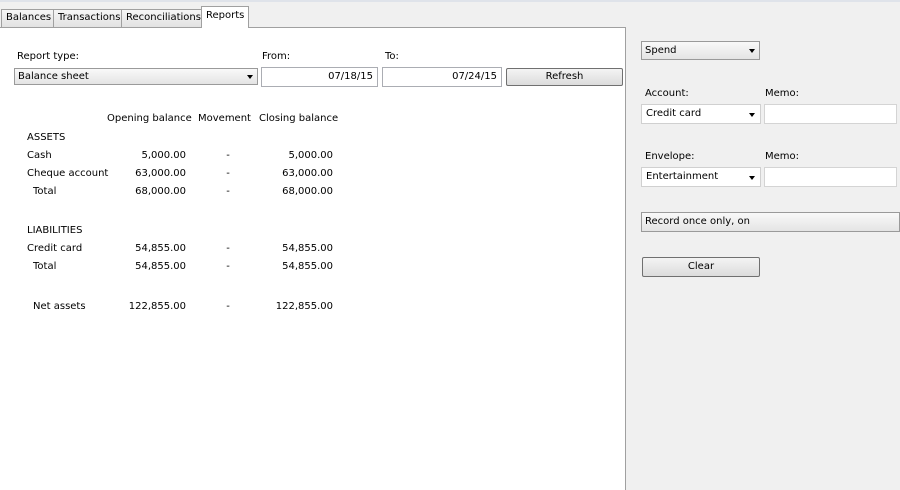  What do you see at coordinates (830, 177) in the screenshot?
I see `envelope-memo-input` at bounding box center [830, 177].